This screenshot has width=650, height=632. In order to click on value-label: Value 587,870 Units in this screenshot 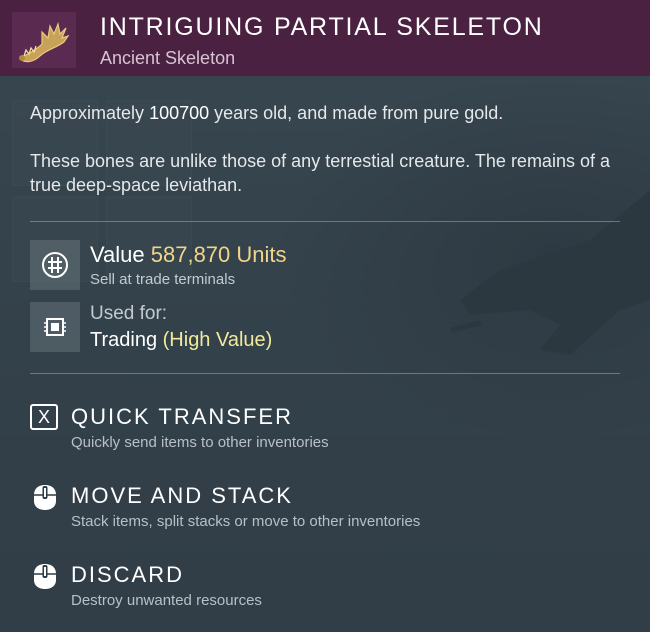, I will do `click(188, 255)`.